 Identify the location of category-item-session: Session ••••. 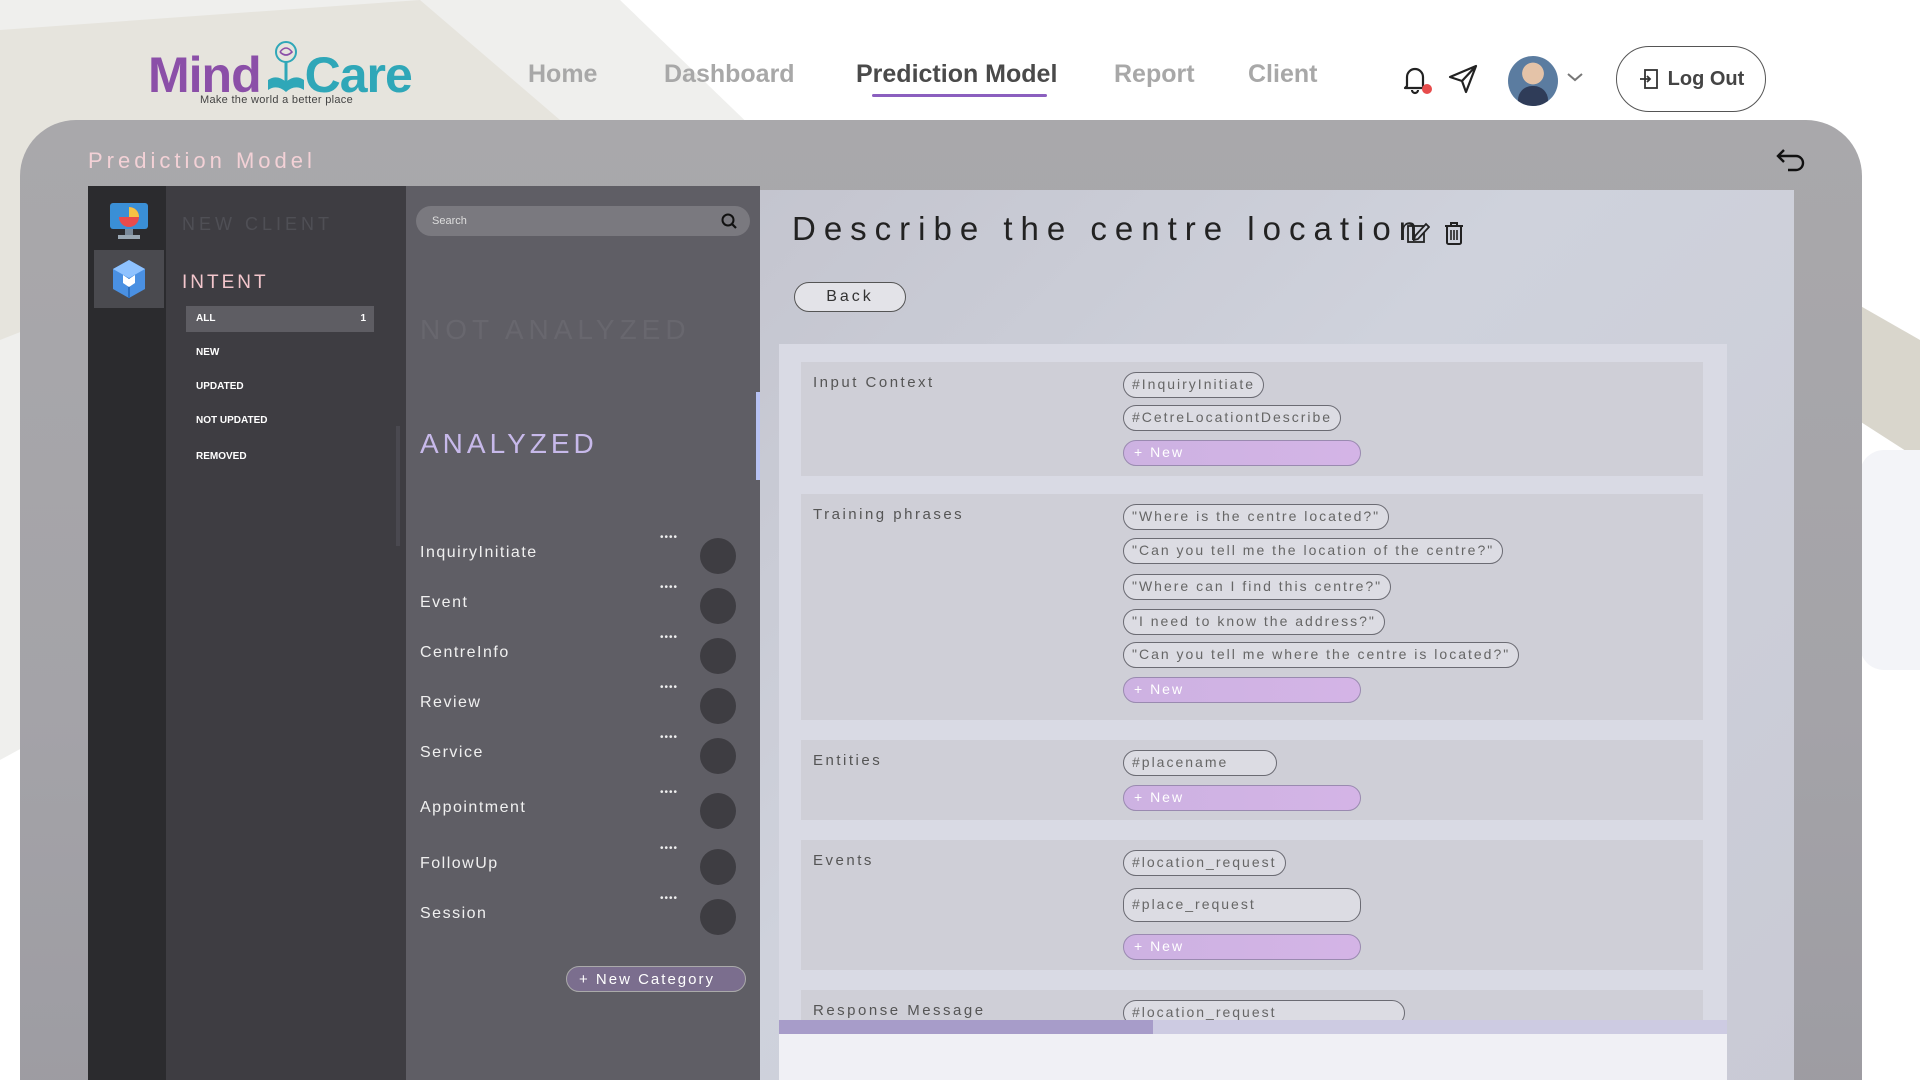
(585, 915).